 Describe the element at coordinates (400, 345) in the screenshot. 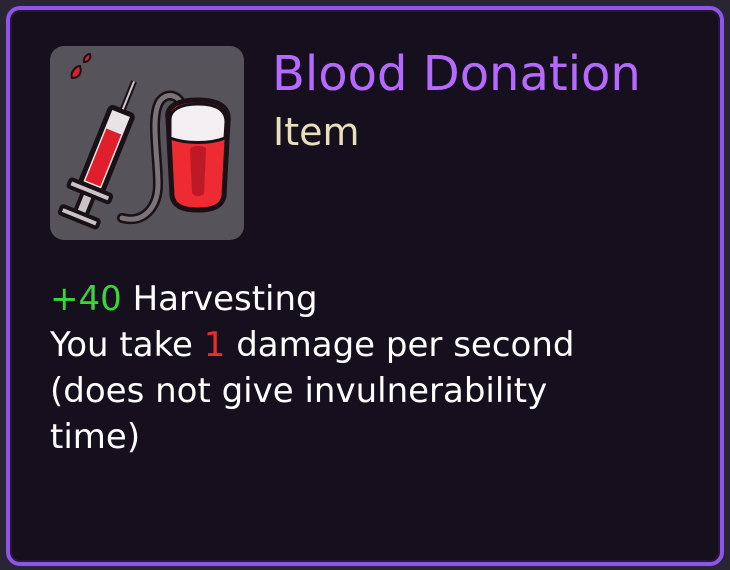

I see `damage-suffix: damage per second` at that location.